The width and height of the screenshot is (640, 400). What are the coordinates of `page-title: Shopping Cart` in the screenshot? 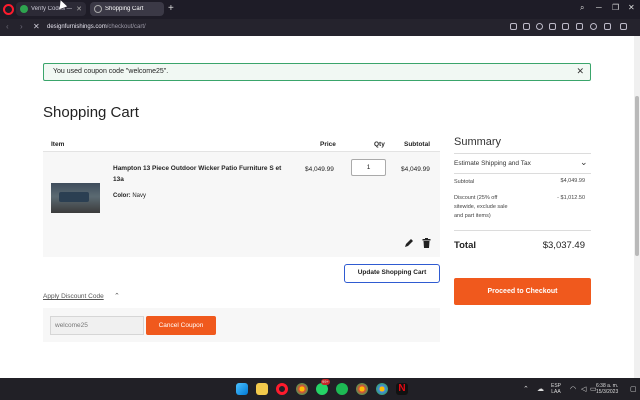 It's located at (91, 112).